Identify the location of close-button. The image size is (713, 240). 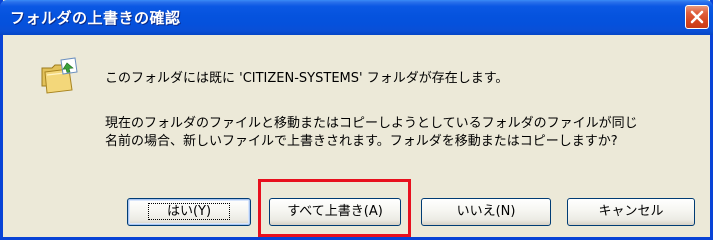
(697, 17).